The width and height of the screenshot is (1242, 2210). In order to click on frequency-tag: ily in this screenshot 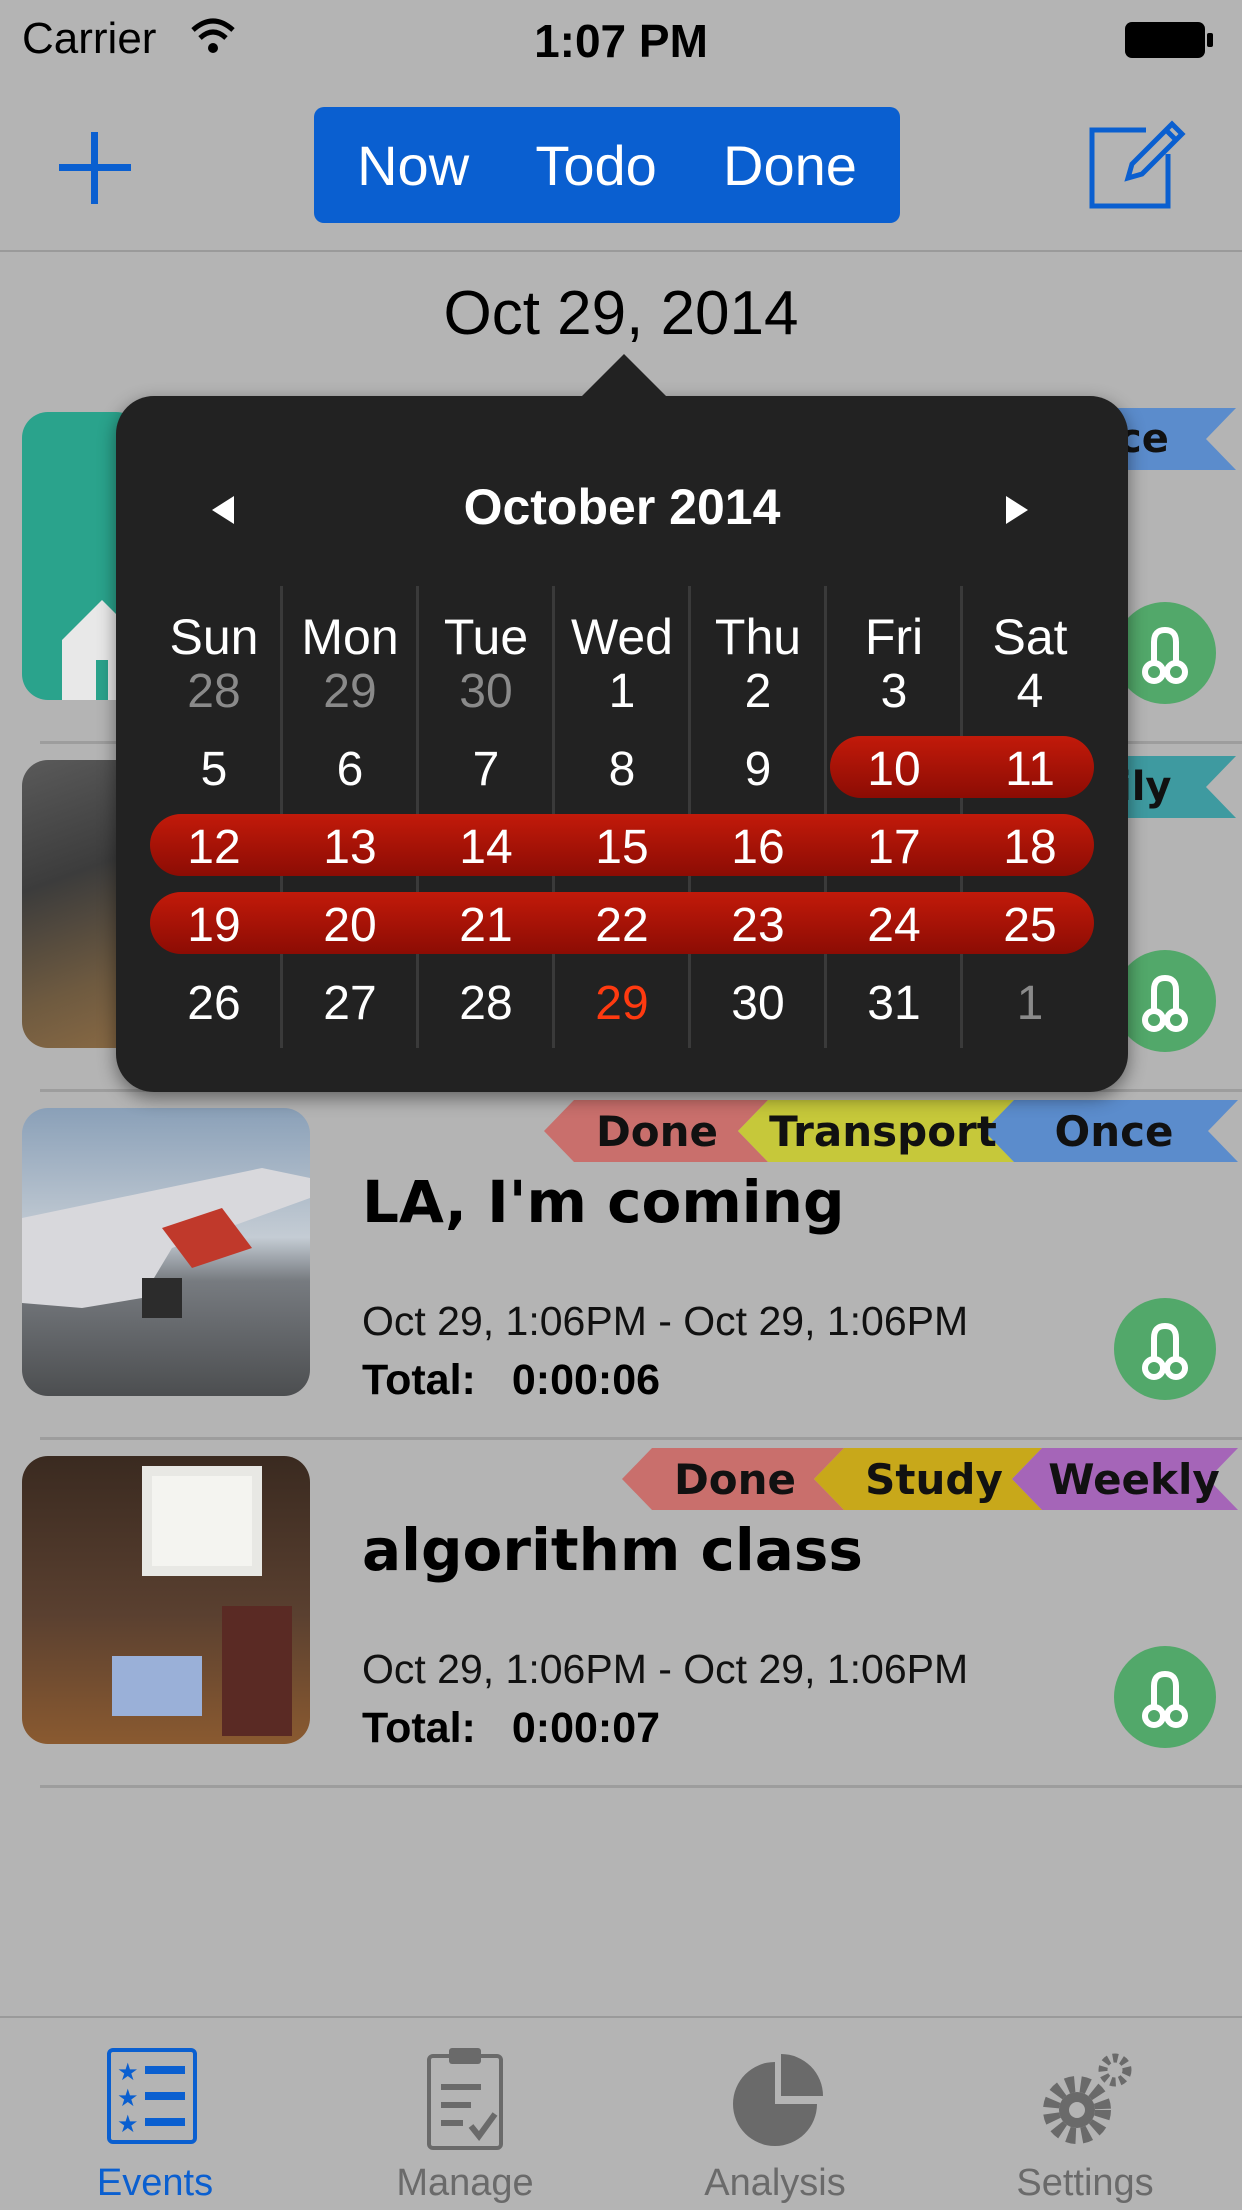, I will do `click(1173, 787)`.